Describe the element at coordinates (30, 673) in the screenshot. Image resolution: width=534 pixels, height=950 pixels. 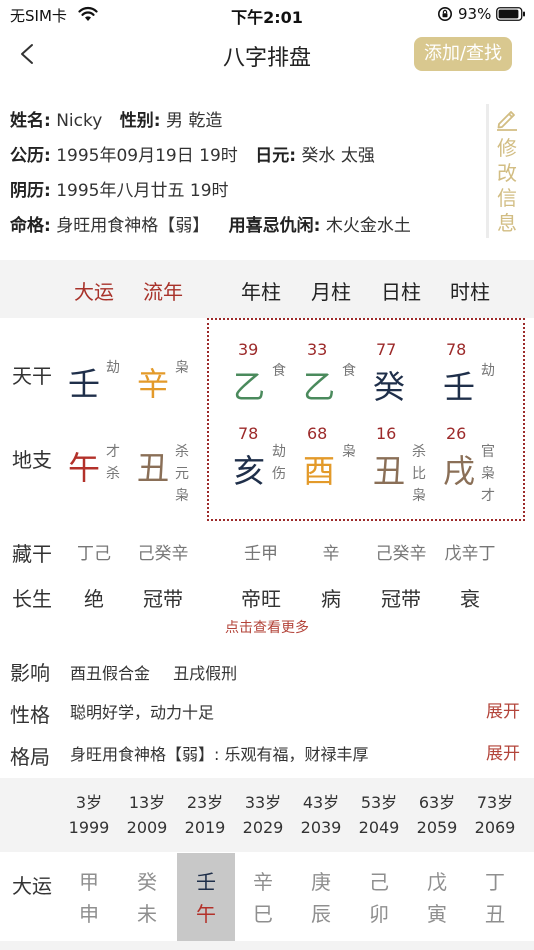
I see `yingxiang-label: 影响` at that location.